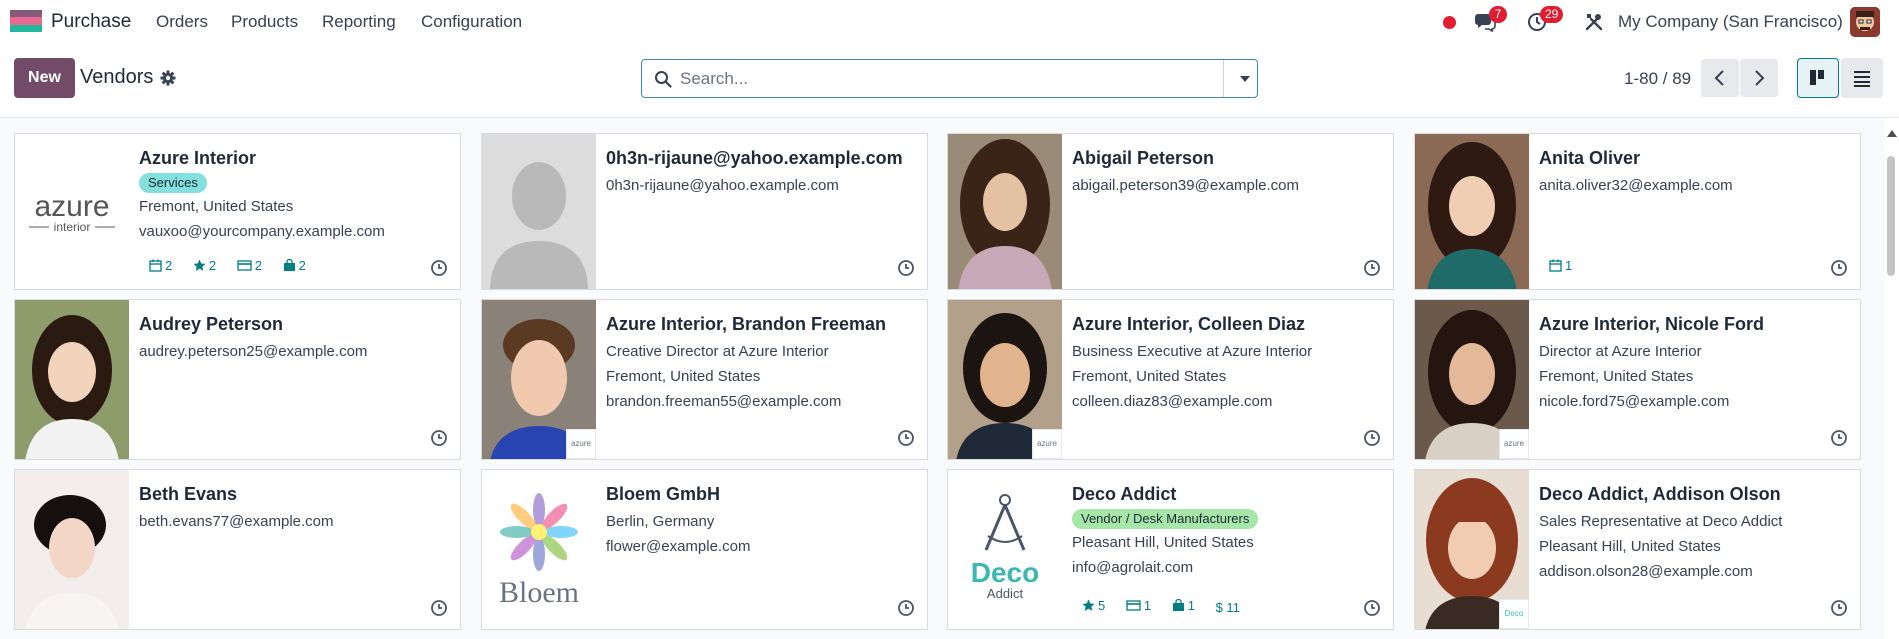 This screenshot has height=639, width=1899. Describe the element at coordinates (678, 546) in the screenshot. I see `vendor-email: flower@example.com` at that location.